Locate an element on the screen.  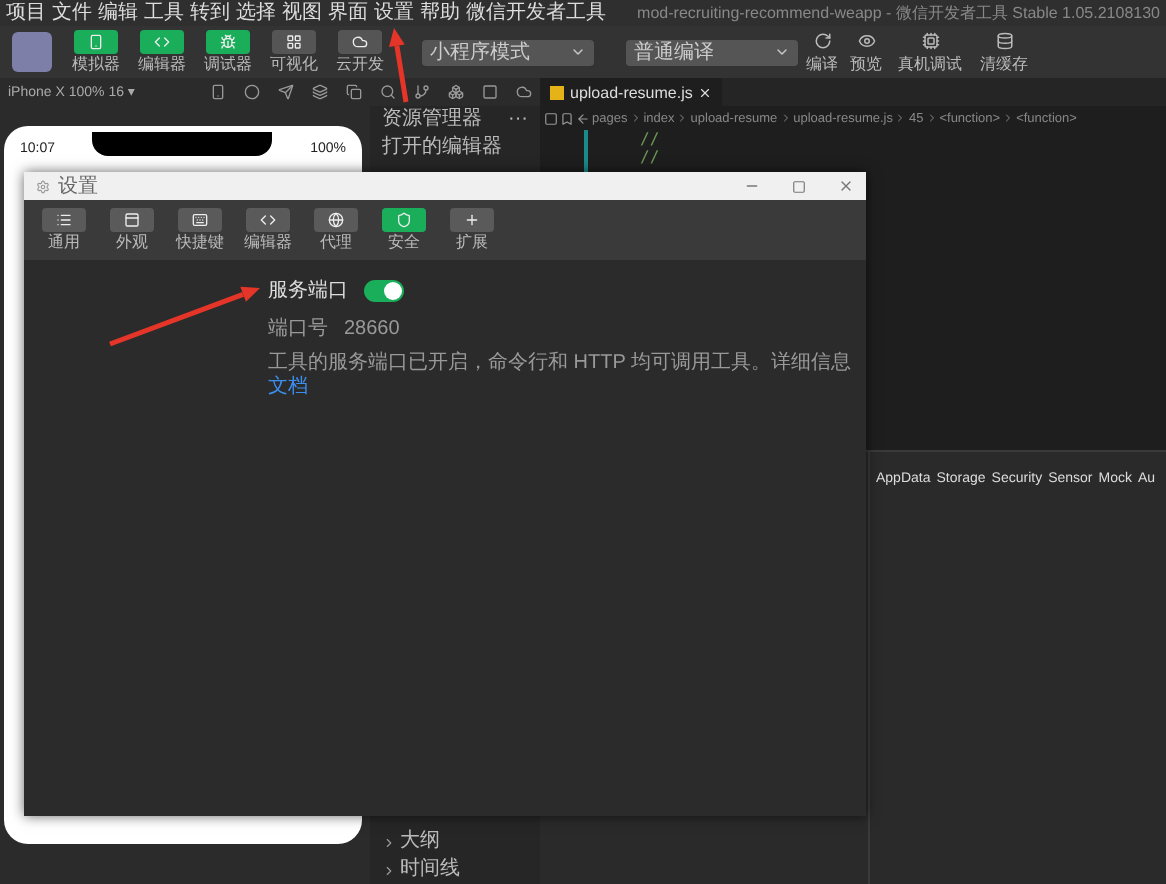
arrow-drawing is located at coordinates (399, 65).